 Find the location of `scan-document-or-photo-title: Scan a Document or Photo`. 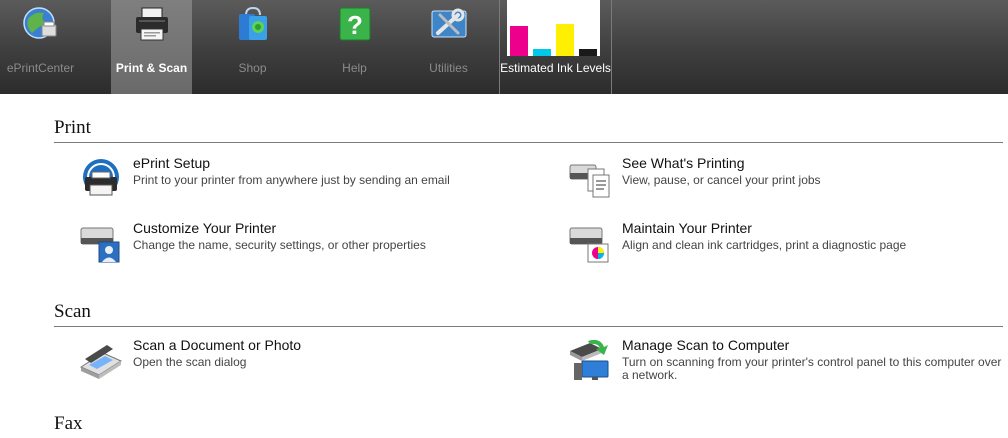

scan-document-or-photo-title: Scan a Document or Photo is located at coordinates (217, 345).